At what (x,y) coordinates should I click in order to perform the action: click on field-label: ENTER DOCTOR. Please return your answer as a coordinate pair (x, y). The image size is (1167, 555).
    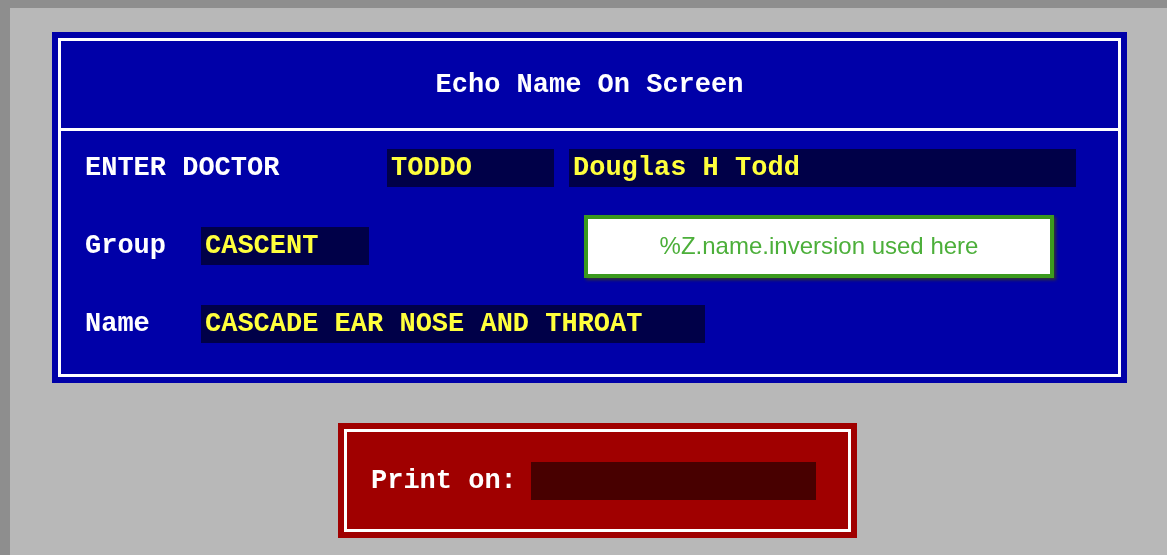
    Looking at the image, I should click on (183, 168).